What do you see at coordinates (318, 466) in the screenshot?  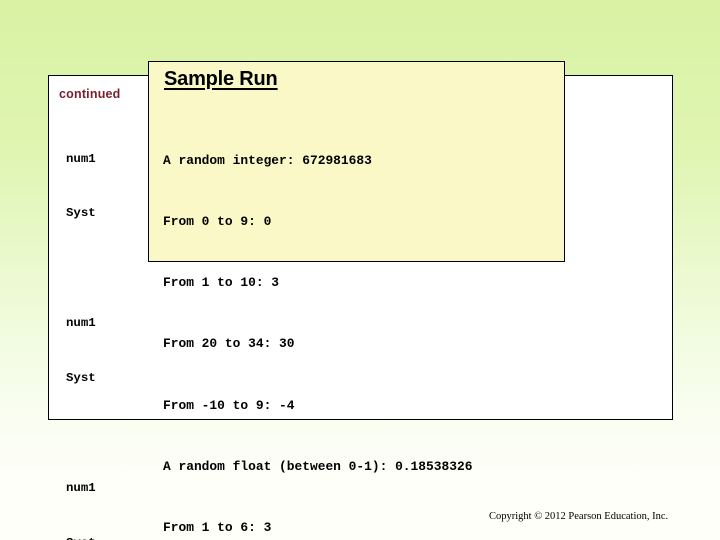 I see `output-line-random-float: A random float (between 0-1): 0.18538326` at bounding box center [318, 466].